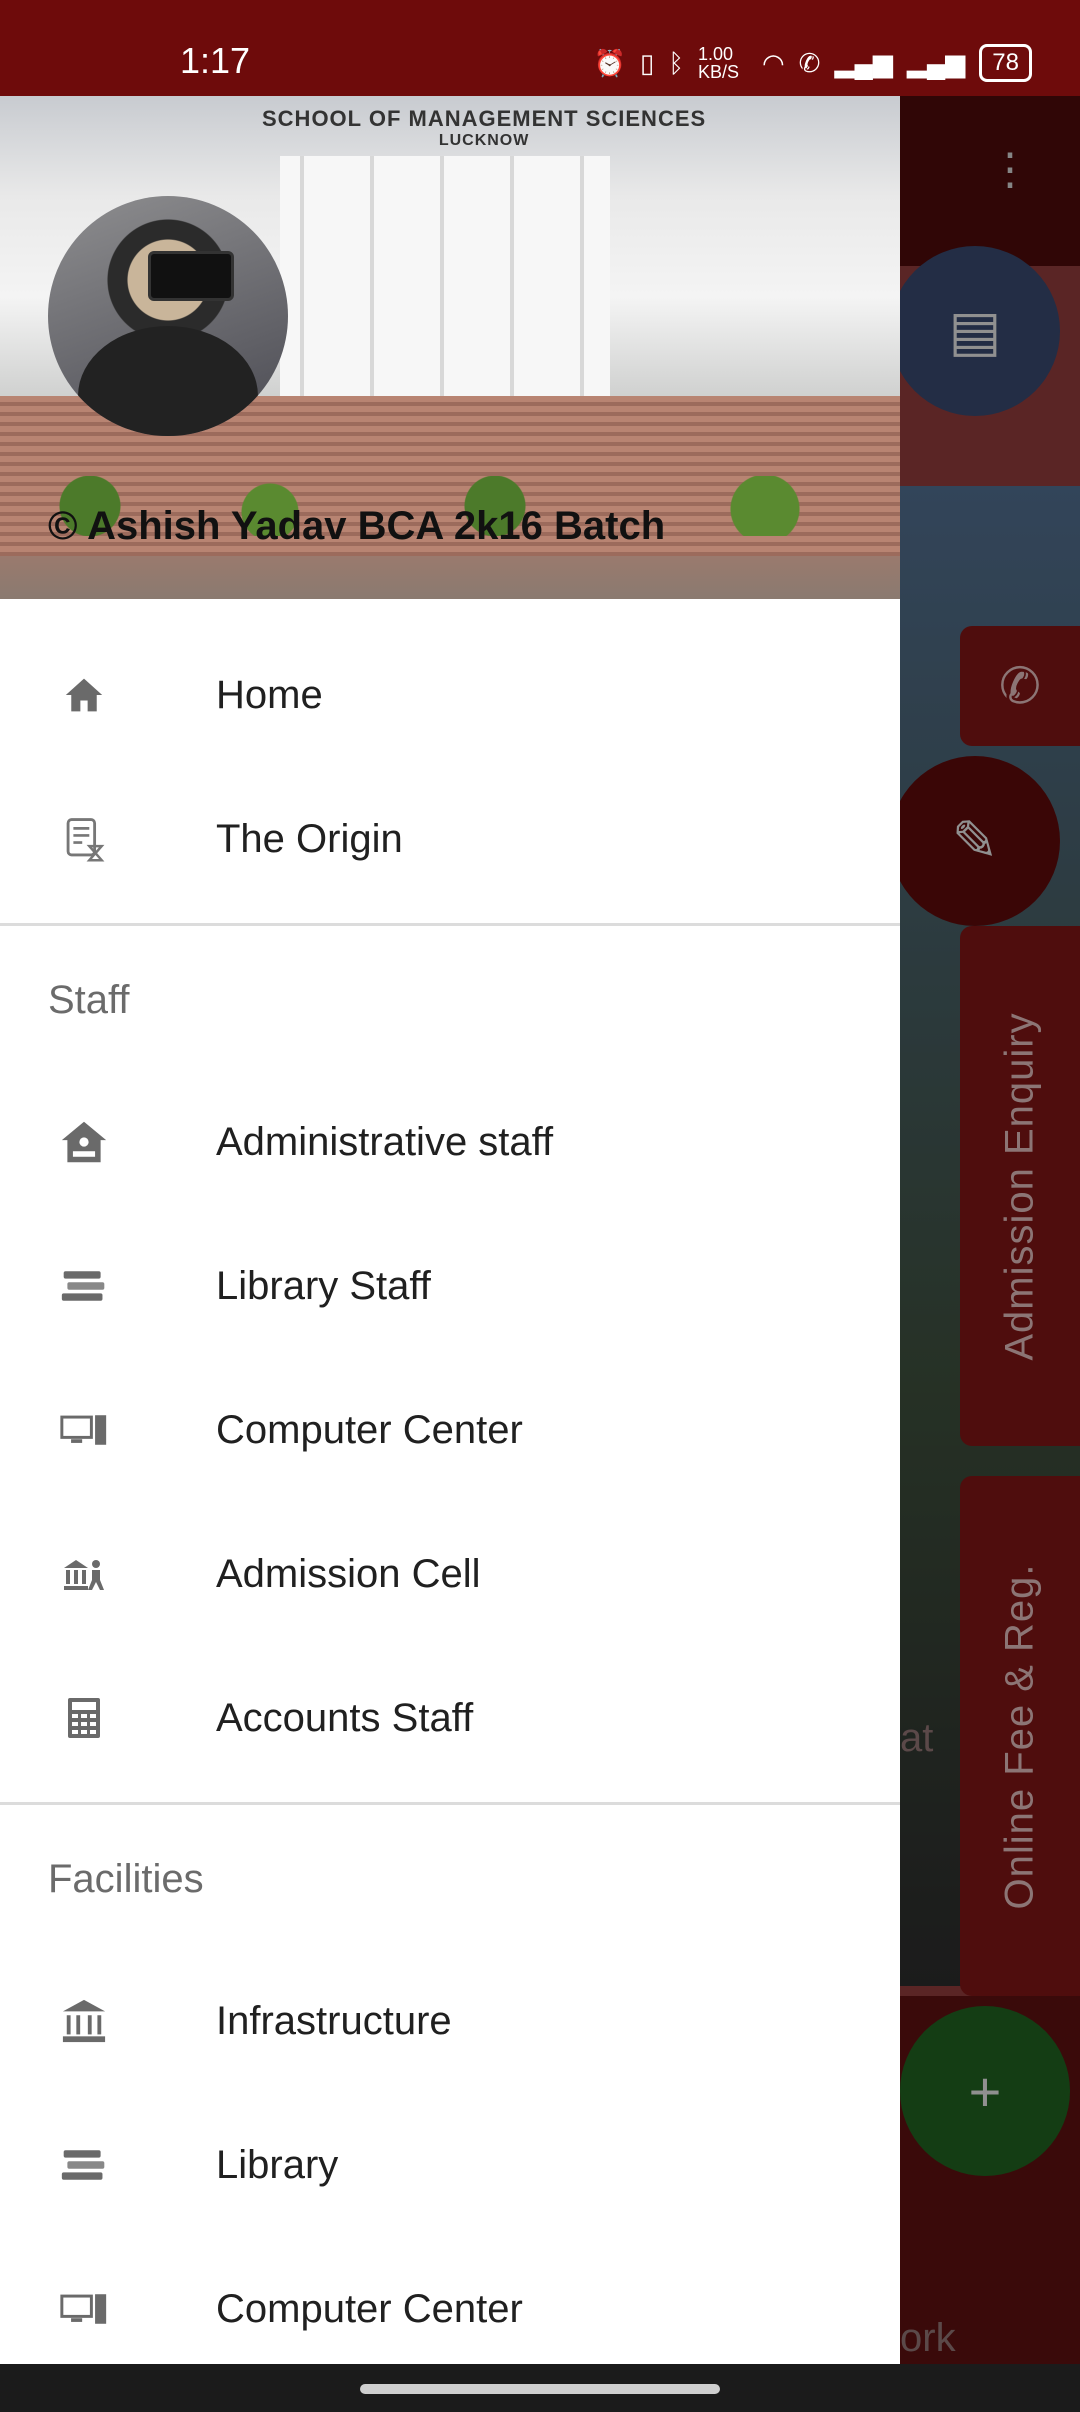 This screenshot has width=1080, height=2412. I want to click on status-time: 1:17, so click(215, 60).